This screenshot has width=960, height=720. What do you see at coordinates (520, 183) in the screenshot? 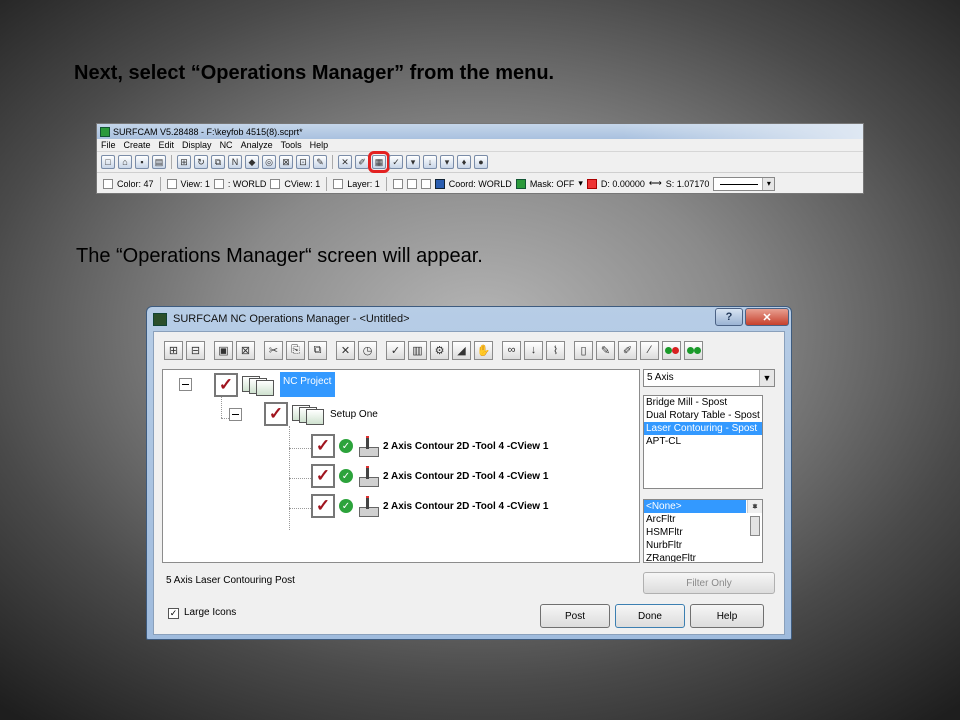
I see `mask-icon` at bounding box center [520, 183].